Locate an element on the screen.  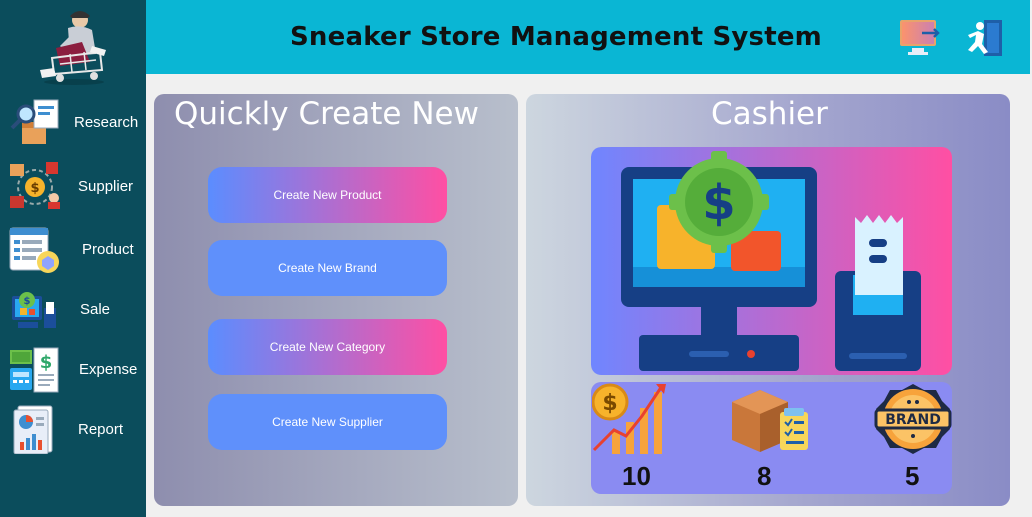
sidebar-item-sale: $ Sale is located at coordinates (73, 309).